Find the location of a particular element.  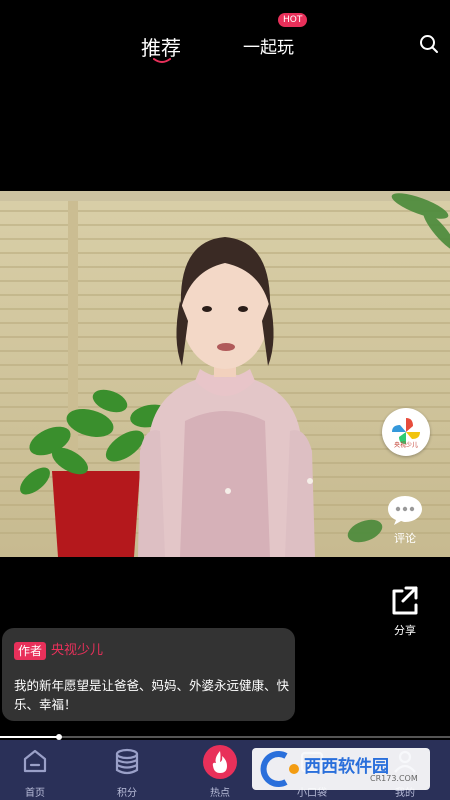

nav-label-hot: 热点 is located at coordinates (220, 793).